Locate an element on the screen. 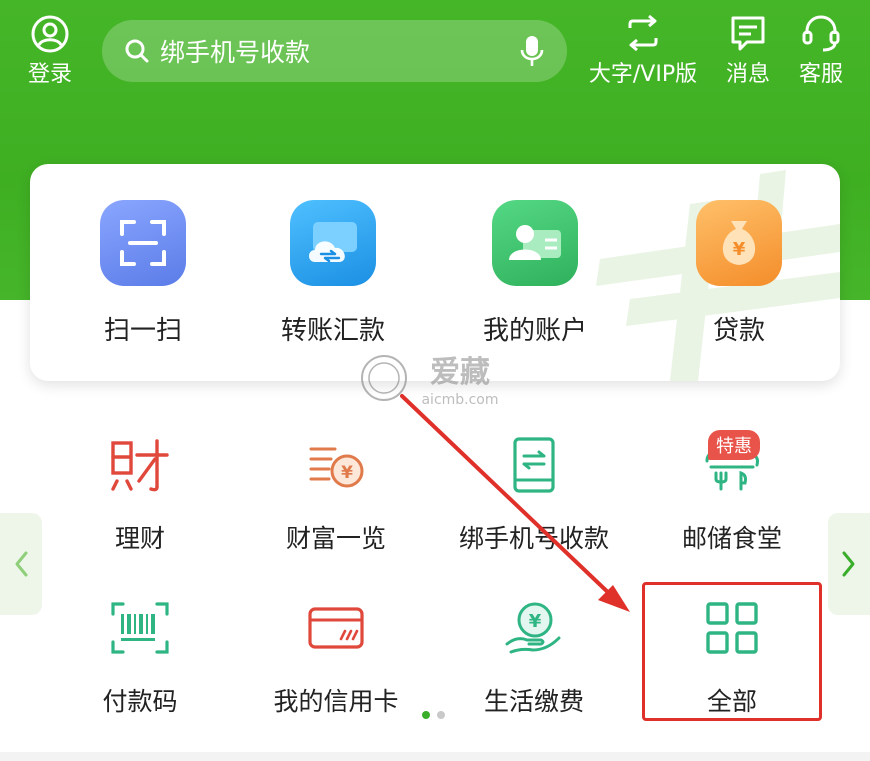 Image resolution: width=870 pixels, height=761 pixels. search-placeholder: 绑手机号收款 is located at coordinates (235, 52).